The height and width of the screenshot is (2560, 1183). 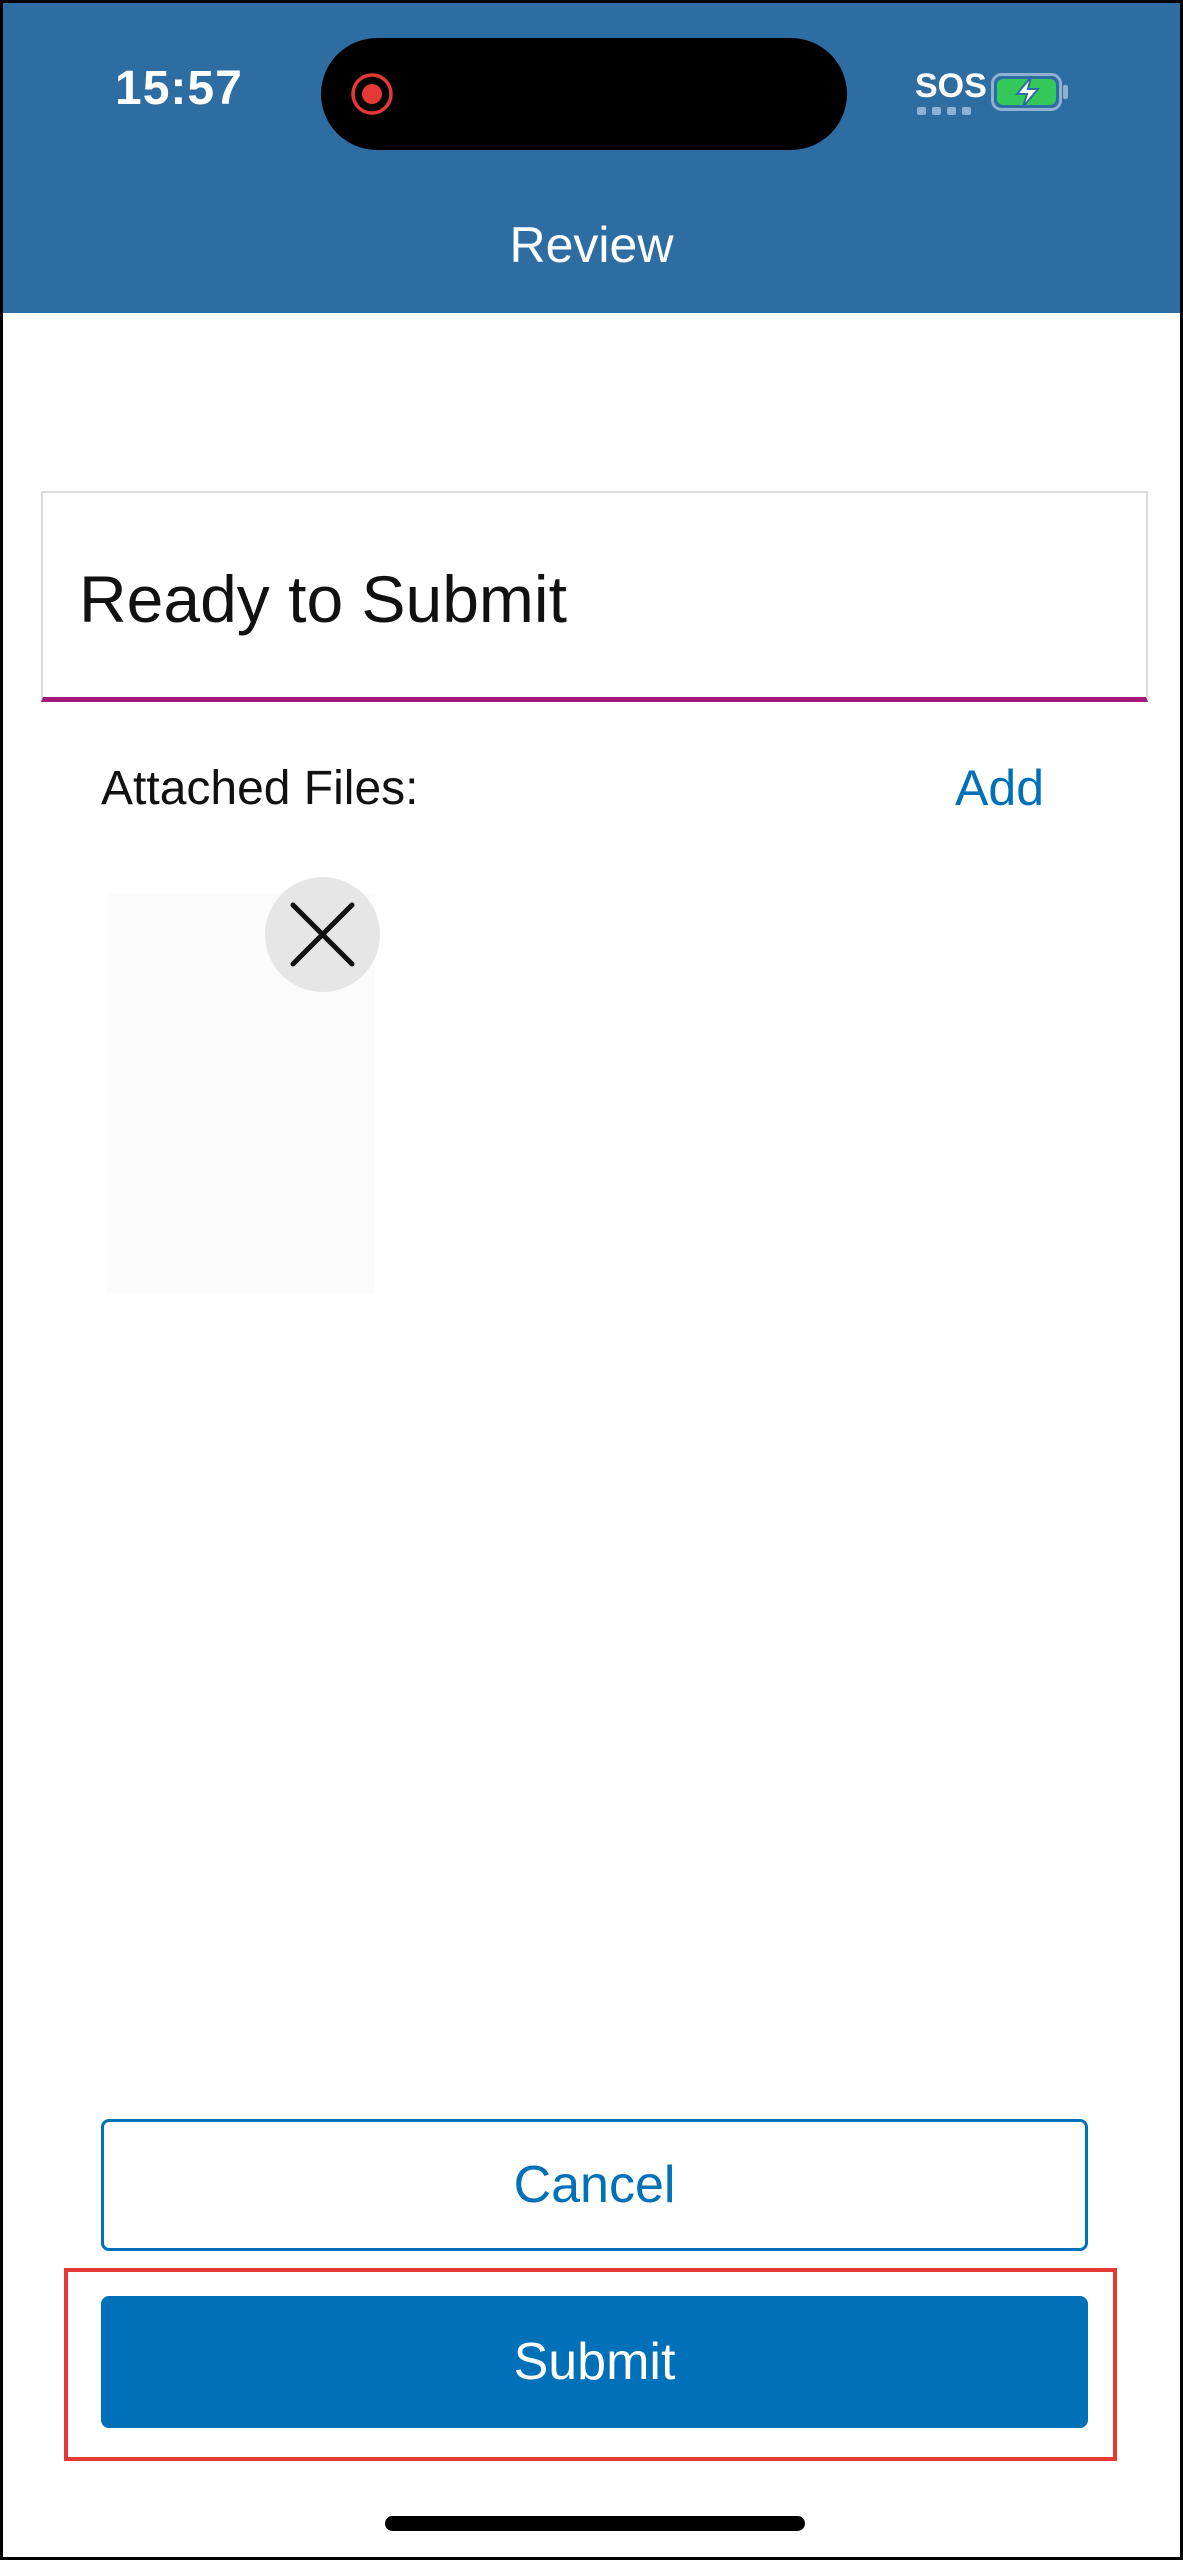 I want to click on remove-attachment-button, so click(x=322, y=934).